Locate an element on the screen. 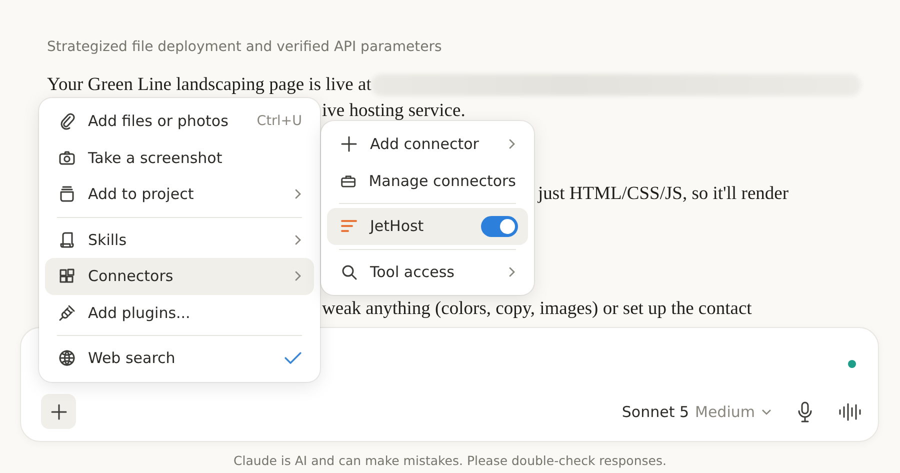 This screenshot has width=900, height=473. menu-item: Connectors is located at coordinates (179, 276).